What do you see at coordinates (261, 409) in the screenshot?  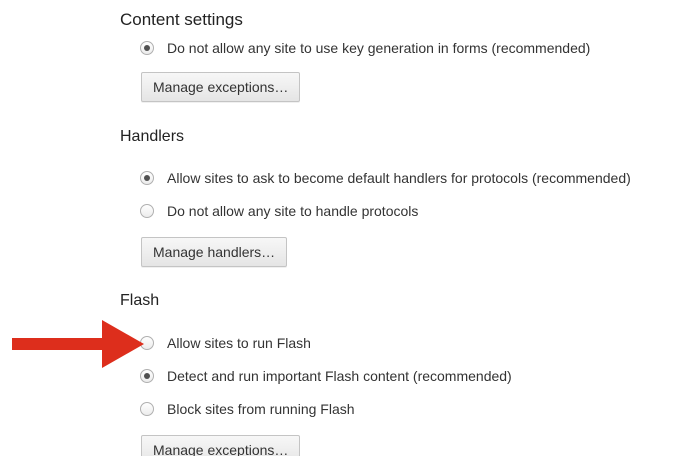 I see `radio-option-label: Block sites from running Flash` at bounding box center [261, 409].